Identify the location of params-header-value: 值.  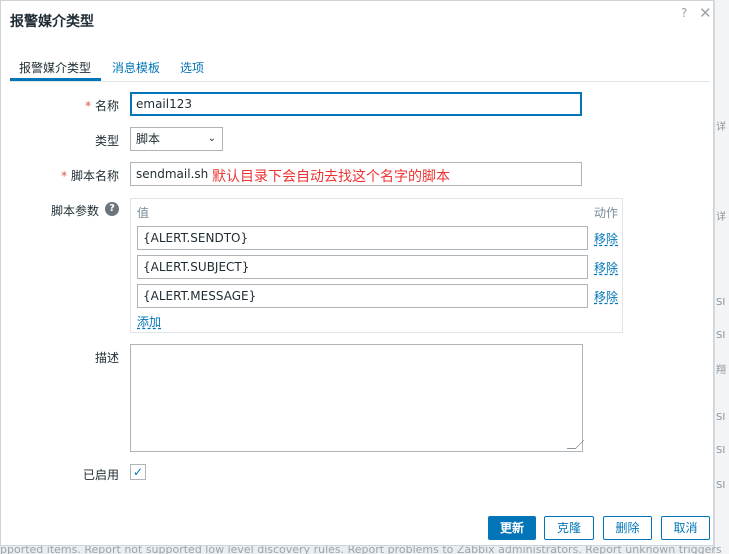
(143, 213).